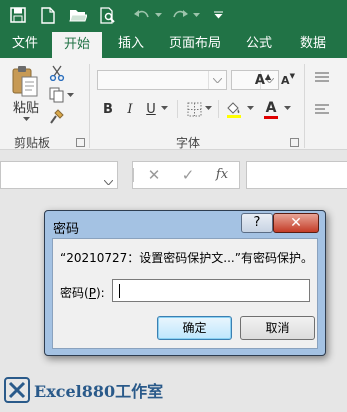  What do you see at coordinates (268, 76) in the screenshot?
I see `caret-up-icon: ▲` at bounding box center [268, 76].